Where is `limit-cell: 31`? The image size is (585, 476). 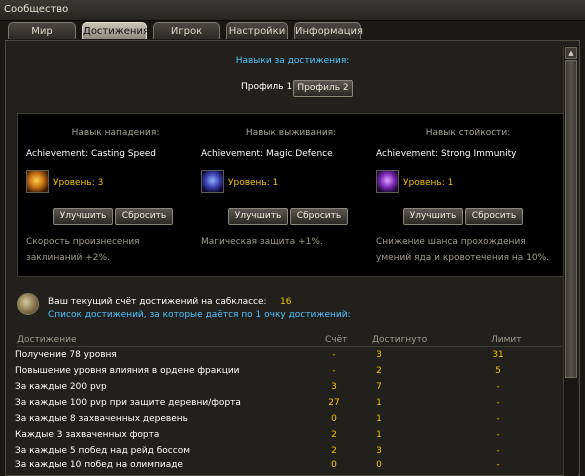
limit-cell: 31 is located at coordinates (498, 355).